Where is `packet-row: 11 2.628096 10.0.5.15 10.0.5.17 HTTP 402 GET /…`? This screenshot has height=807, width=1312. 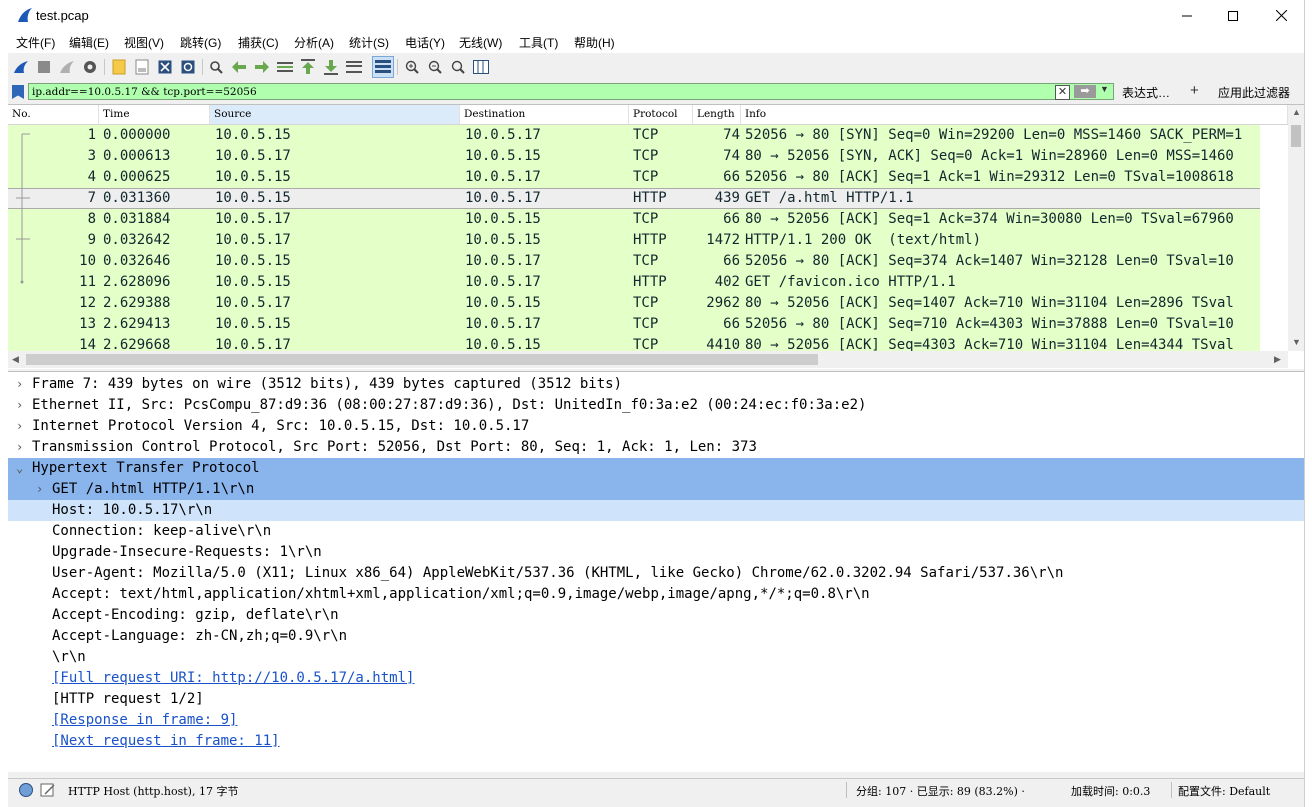 packet-row: 11 2.628096 10.0.5.15 10.0.5.17 HTTP 402 GET /… is located at coordinates (634, 282).